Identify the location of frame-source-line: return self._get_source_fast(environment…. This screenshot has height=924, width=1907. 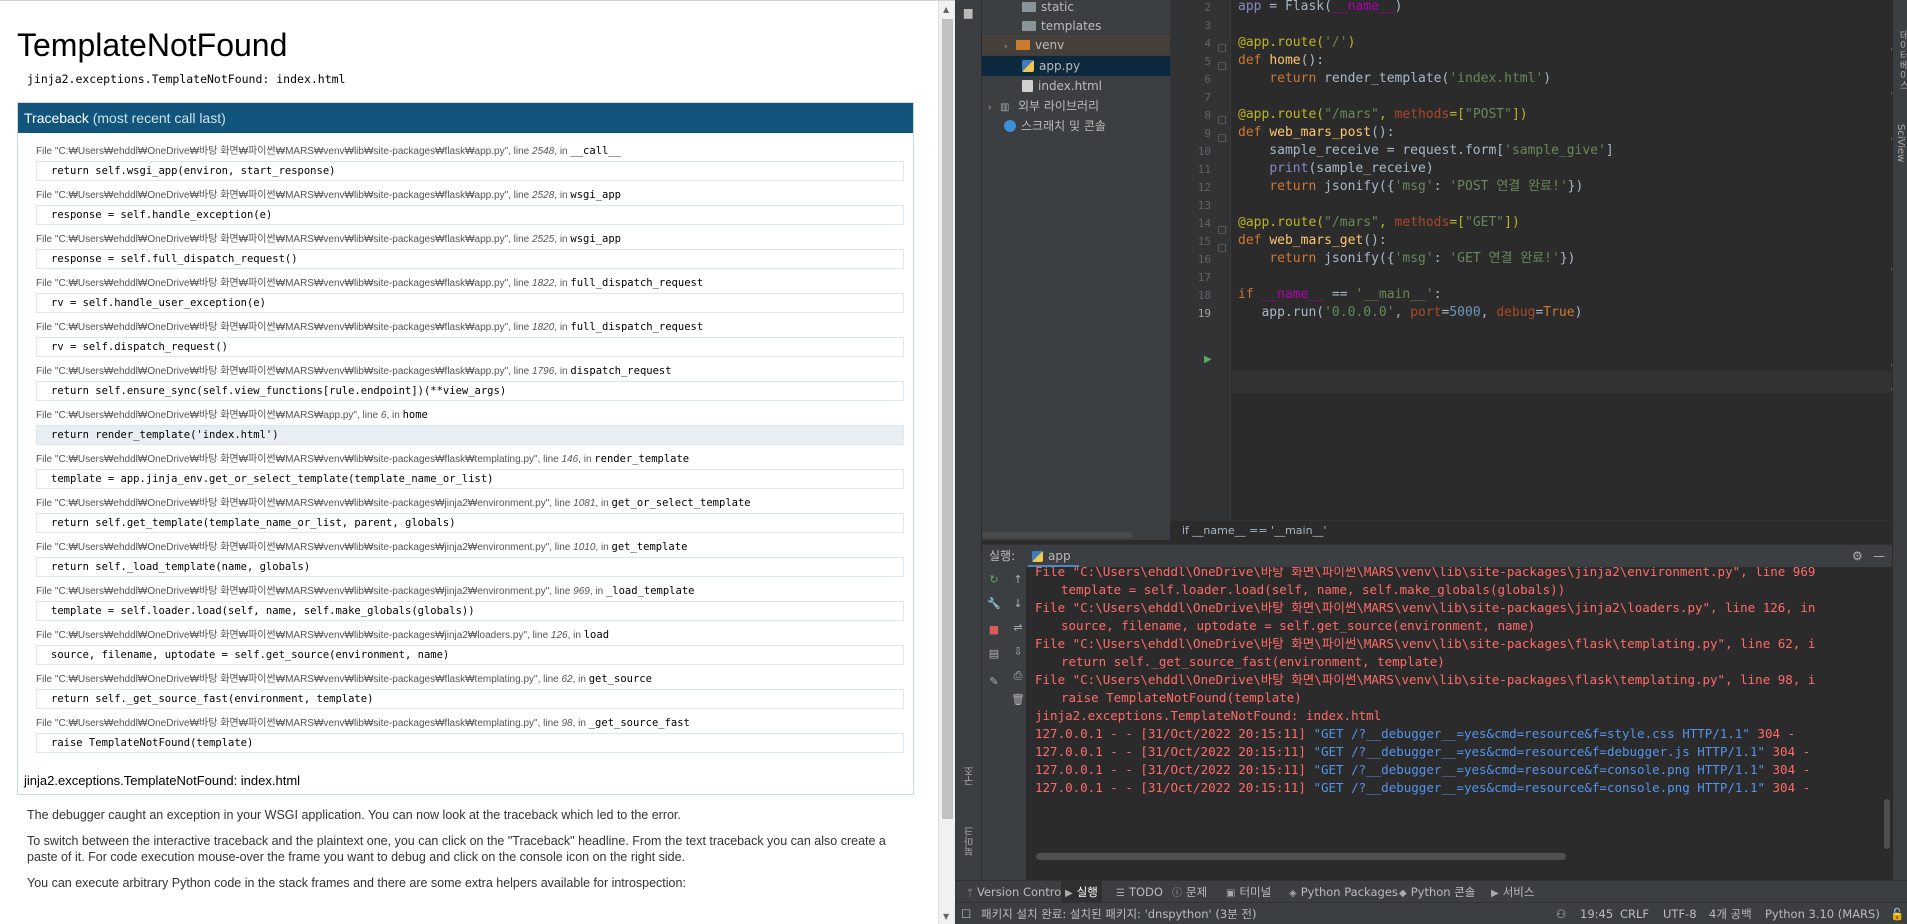
(470, 699).